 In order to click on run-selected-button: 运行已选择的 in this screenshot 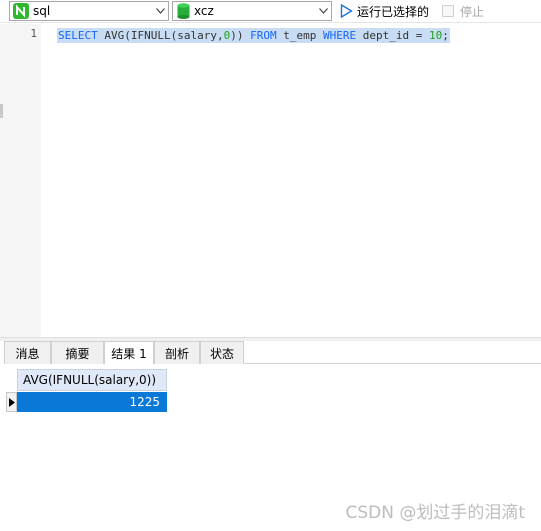, I will do `click(384, 11)`.